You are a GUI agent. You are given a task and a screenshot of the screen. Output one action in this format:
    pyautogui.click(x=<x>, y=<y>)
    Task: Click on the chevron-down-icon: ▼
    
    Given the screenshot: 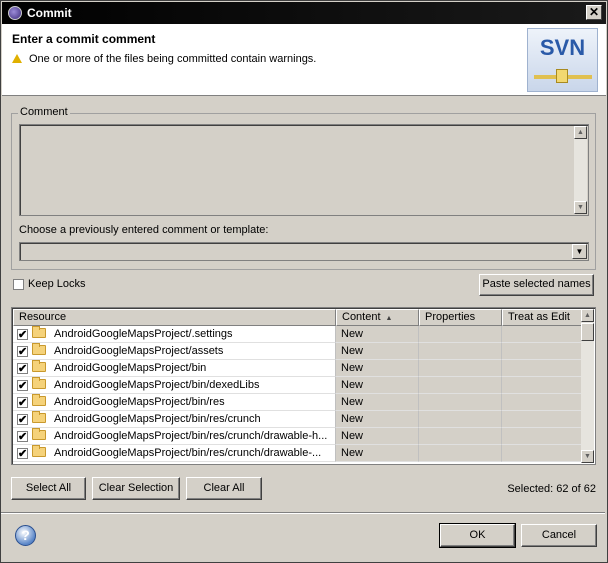 What is the action you would take?
    pyautogui.click(x=579, y=251)
    